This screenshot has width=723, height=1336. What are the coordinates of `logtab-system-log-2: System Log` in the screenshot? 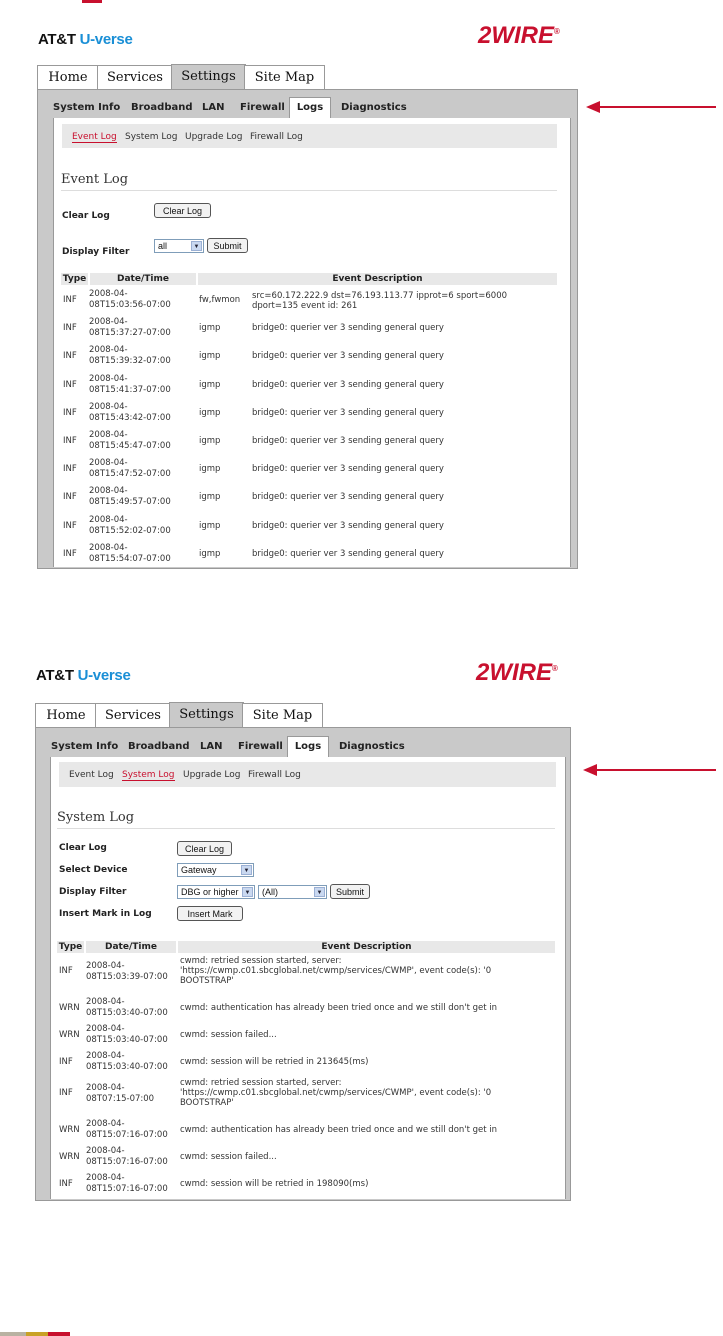 It's located at (148, 775).